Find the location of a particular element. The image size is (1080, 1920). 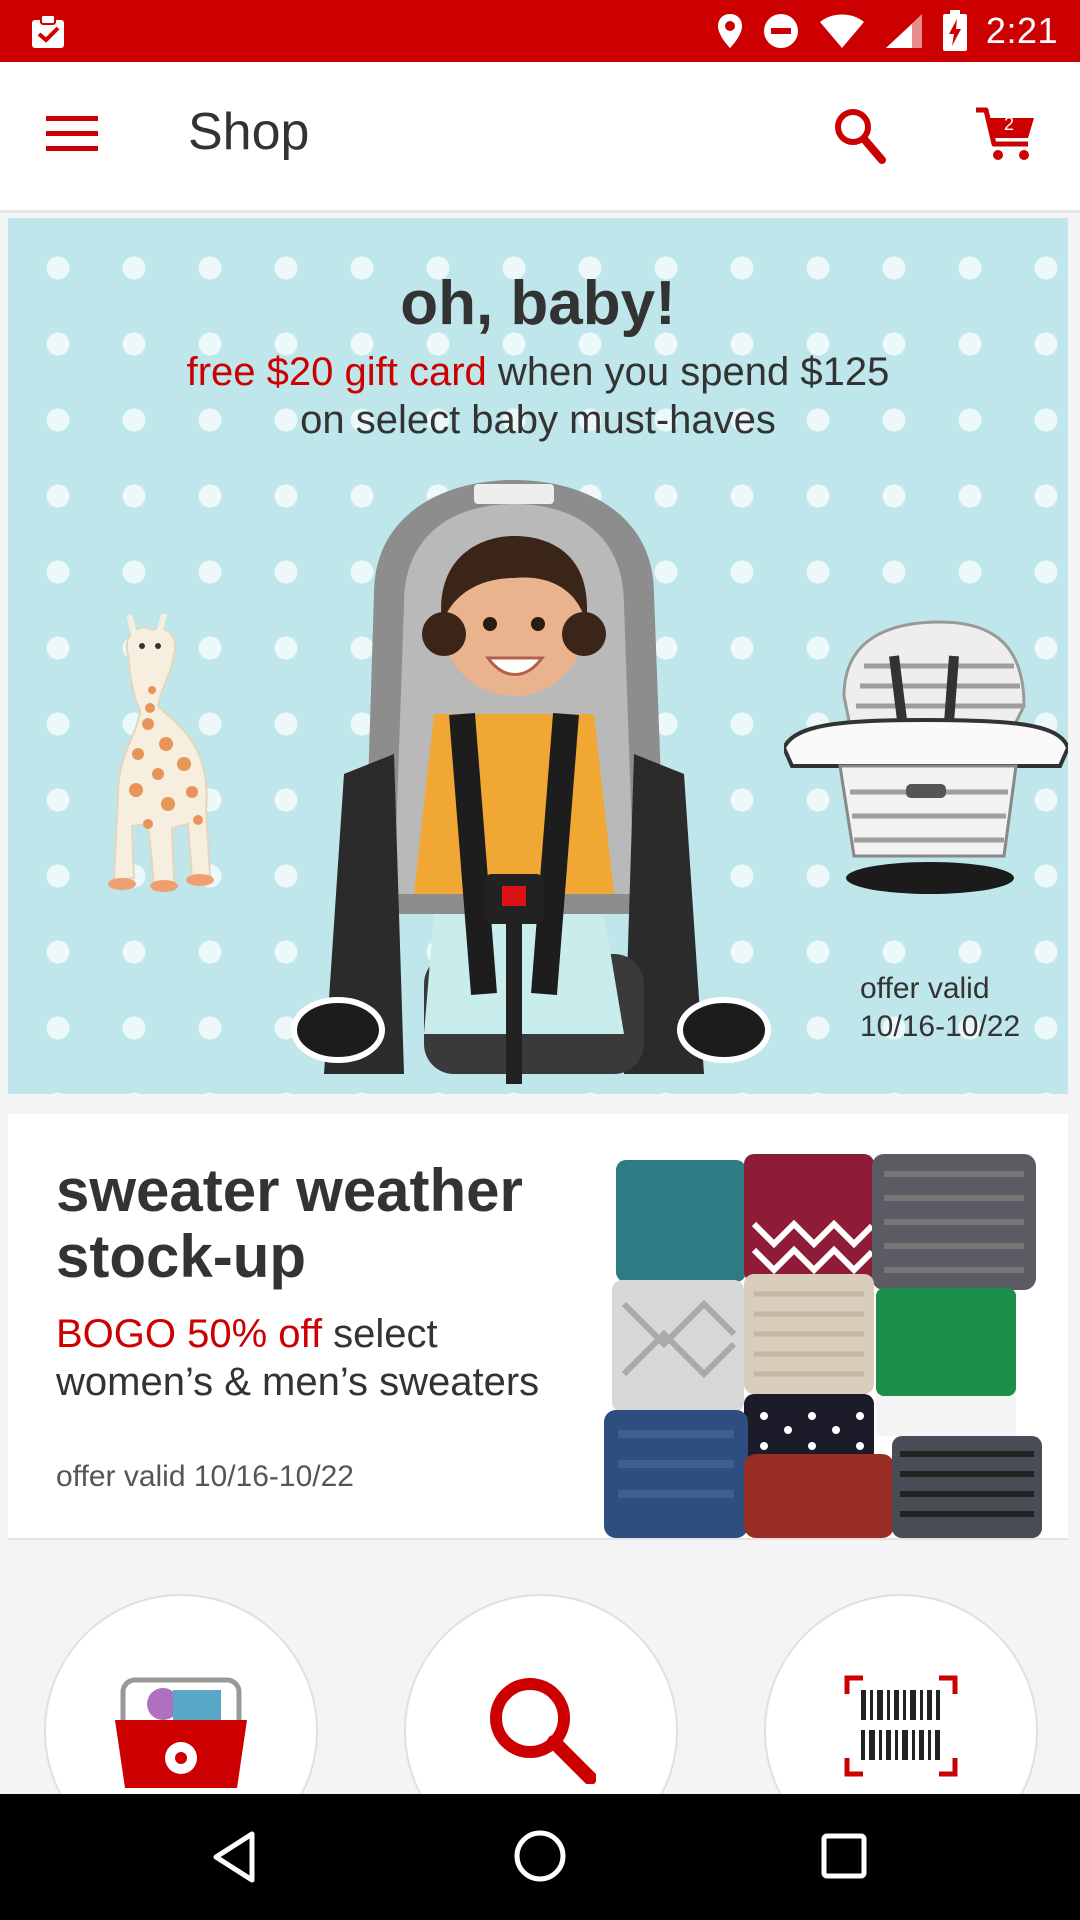

home-icon is located at coordinates (540, 1856).